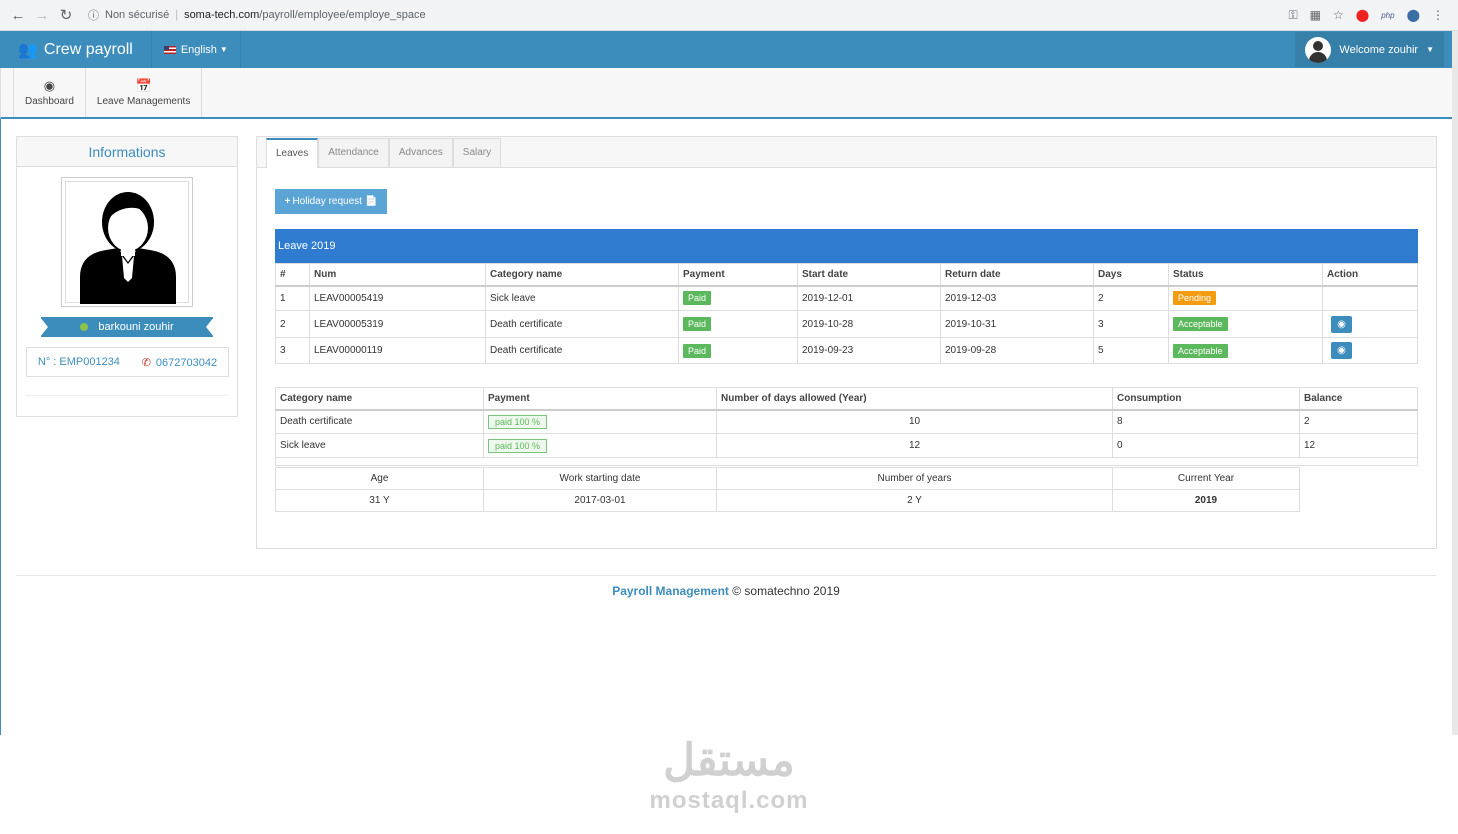 This screenshot has width=1458, height=834. I want to click on cell-return: 2019-09-28, so click(1017, 350).